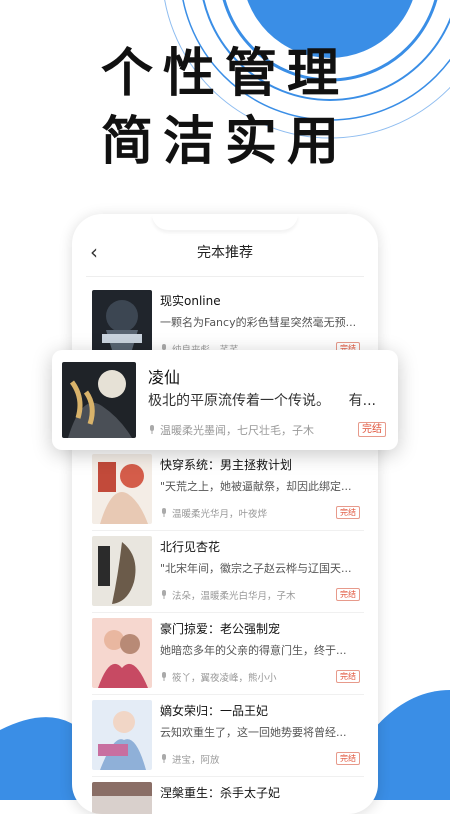  I want to click on phone-notch, so click(225, 222).